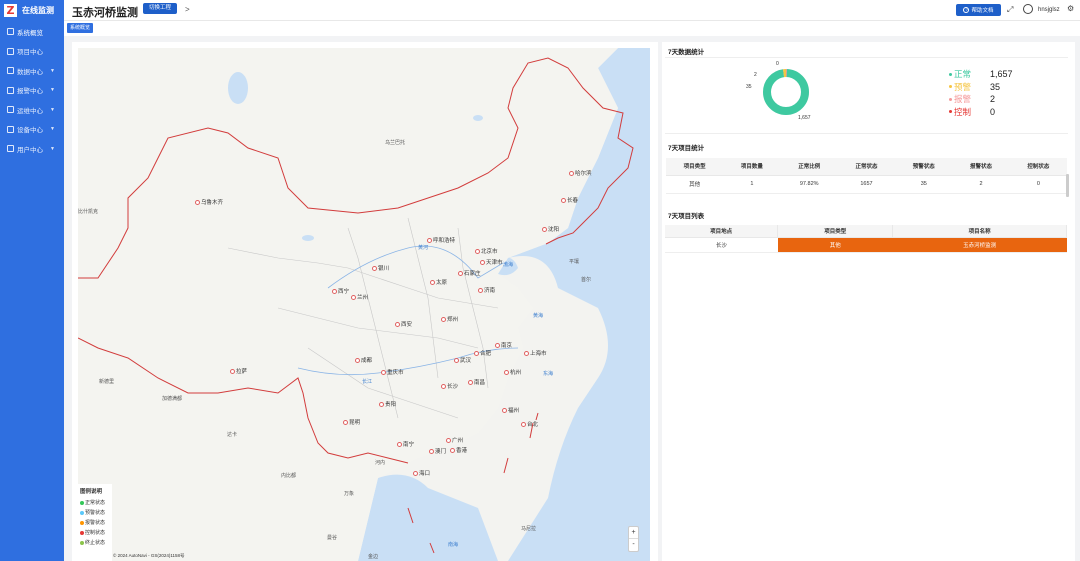  What do you see at coordinates (535, 353) in the screenshot?
I see `city-marker: 上海市` at bounding box center [535, 353].